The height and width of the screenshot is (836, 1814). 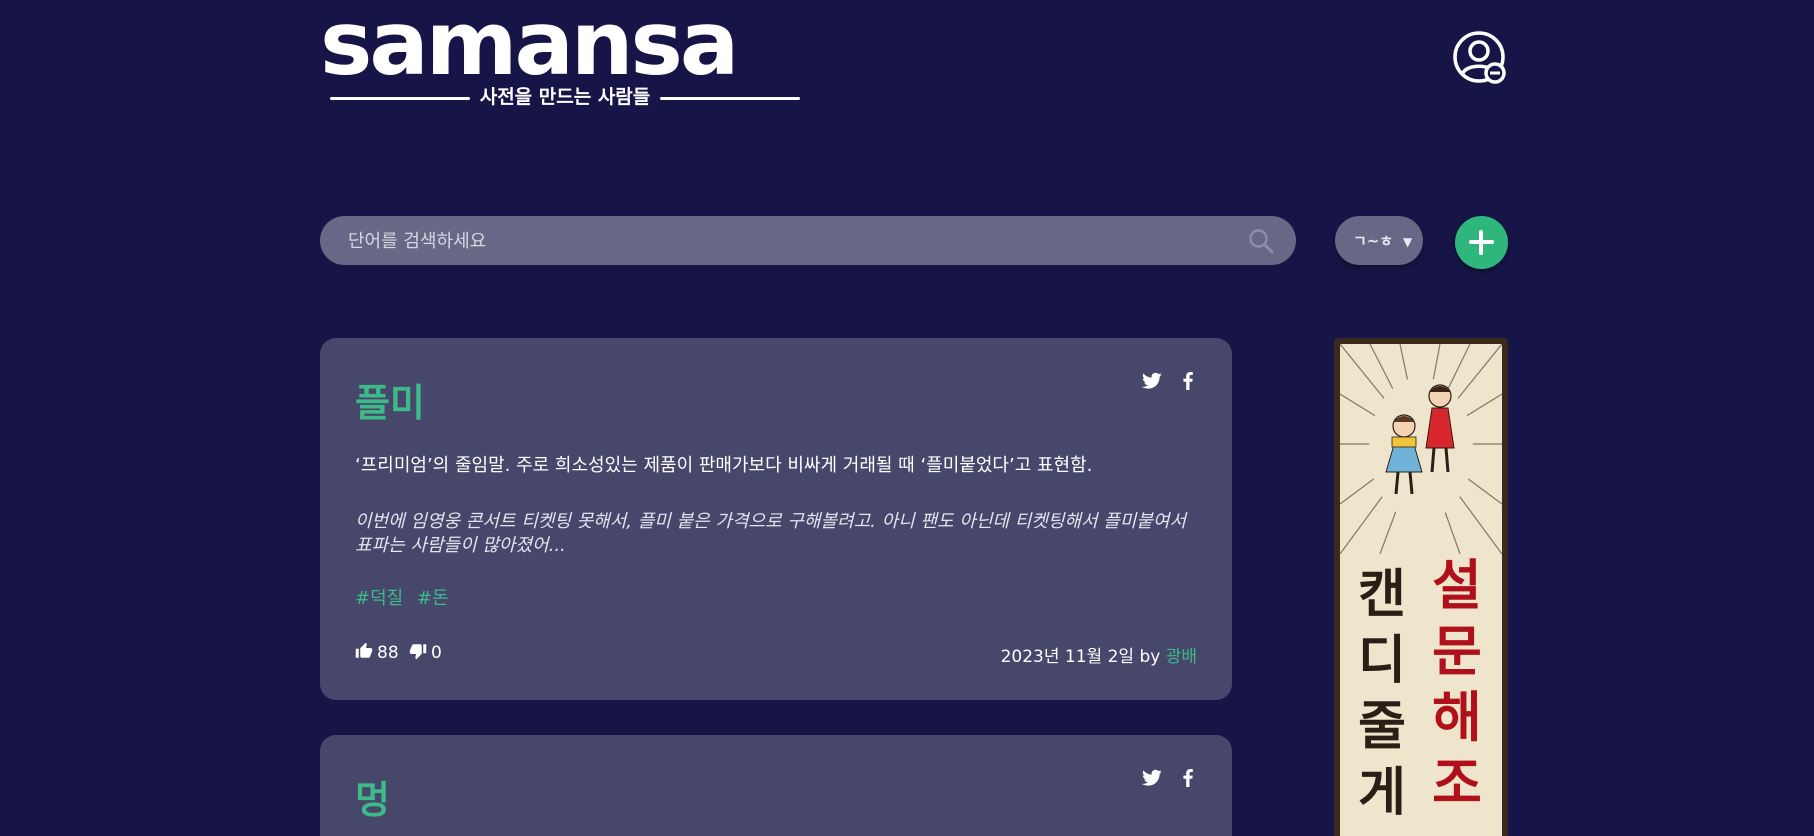 I want to click on search-input, so click(x=788, y=241).